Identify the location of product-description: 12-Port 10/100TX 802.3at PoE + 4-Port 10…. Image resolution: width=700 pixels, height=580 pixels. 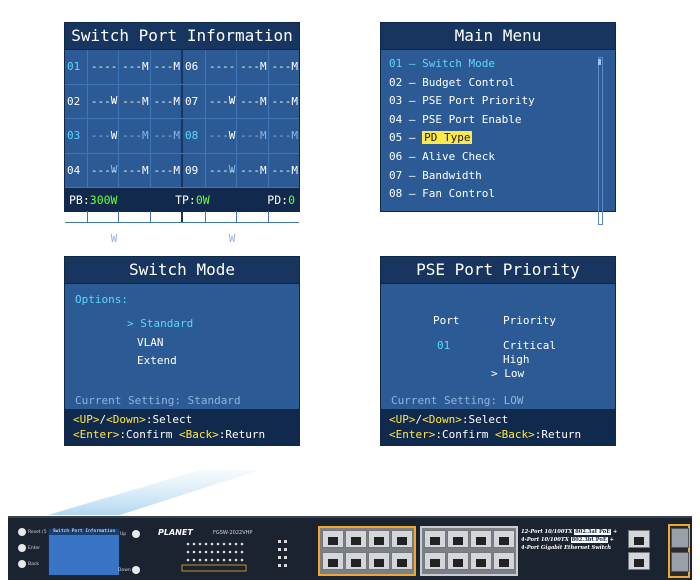
(569, 540).